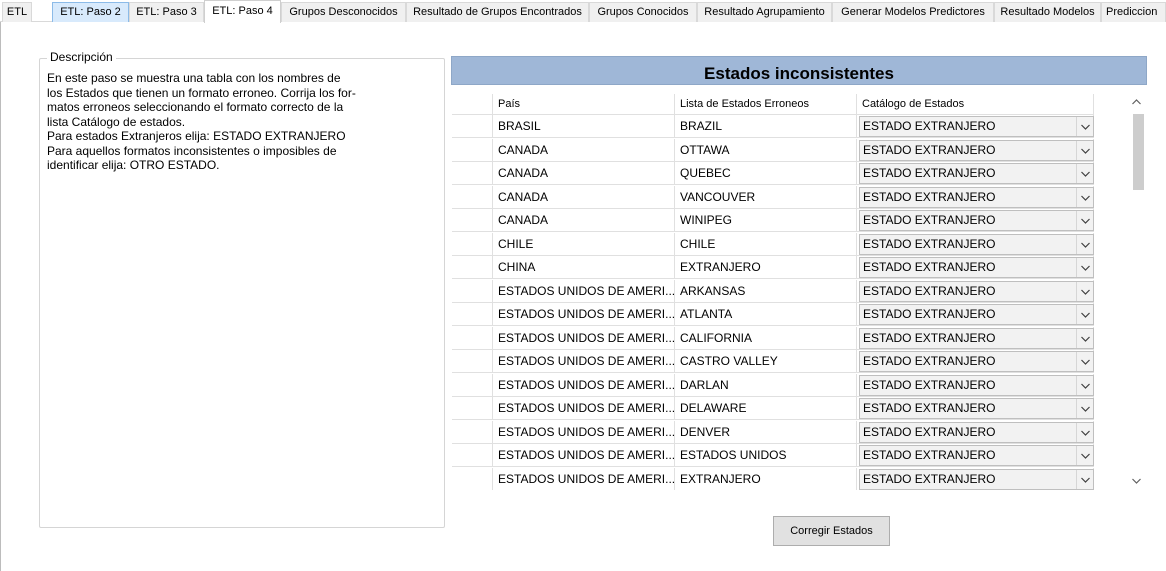  I want to click on tab-etl: ETL, so click(17, 12).